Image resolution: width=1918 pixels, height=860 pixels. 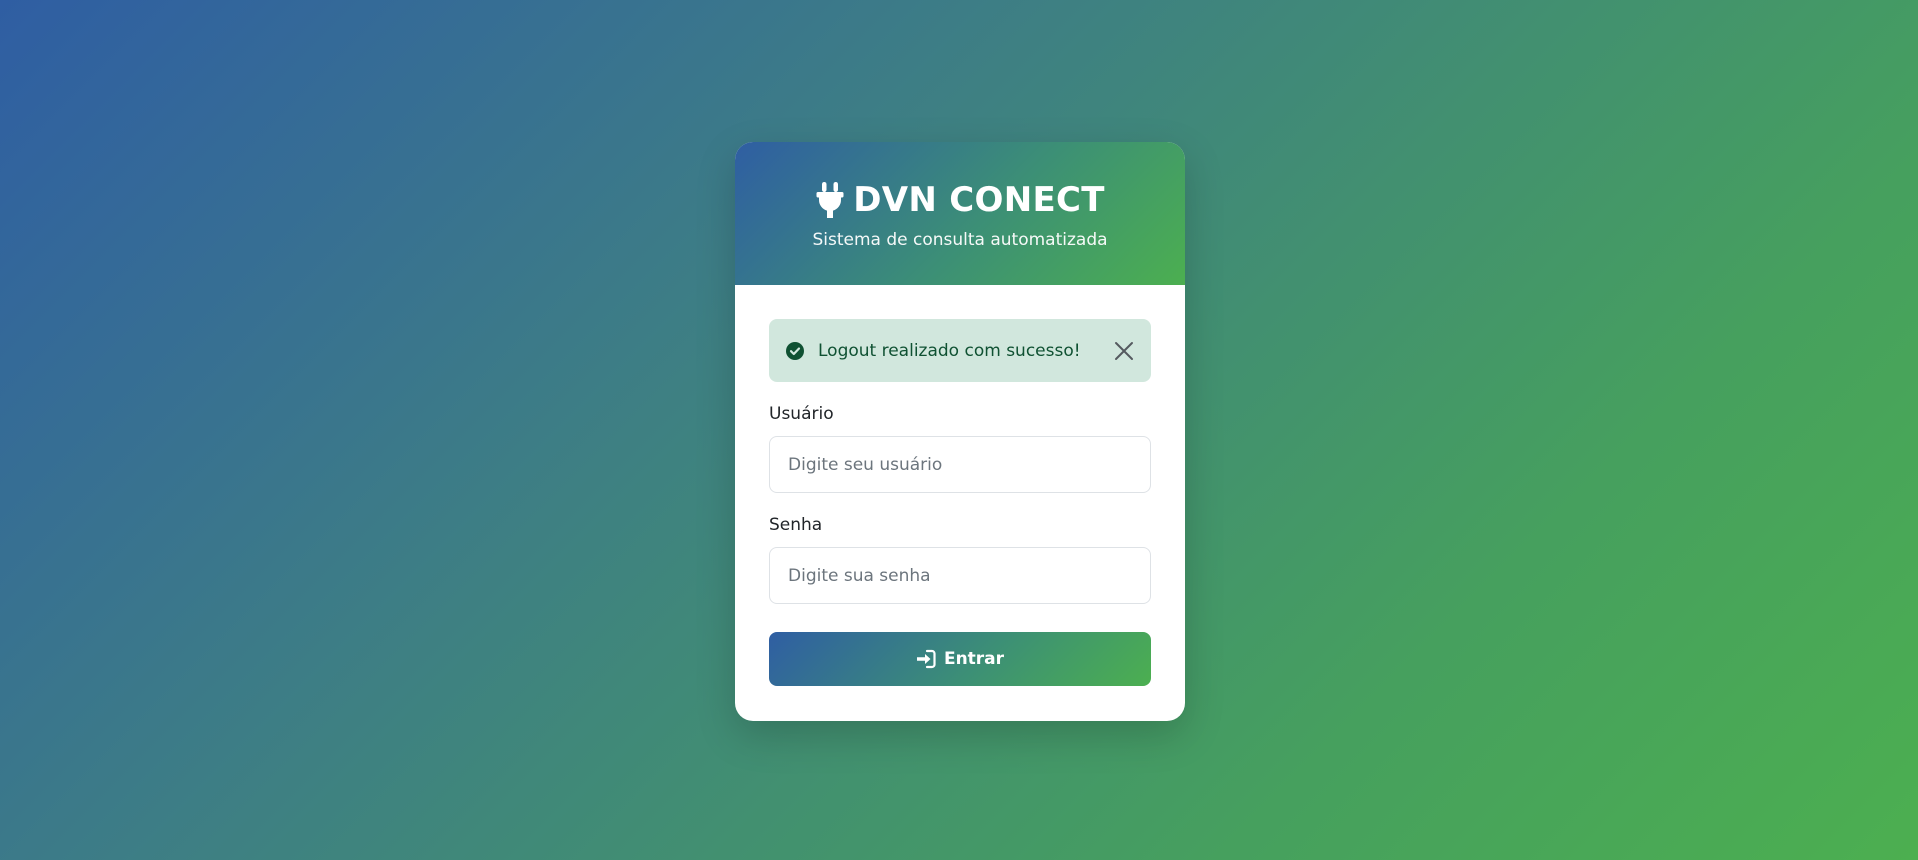 I want to click on username-label: Usuário, so click(x=801, y=414).